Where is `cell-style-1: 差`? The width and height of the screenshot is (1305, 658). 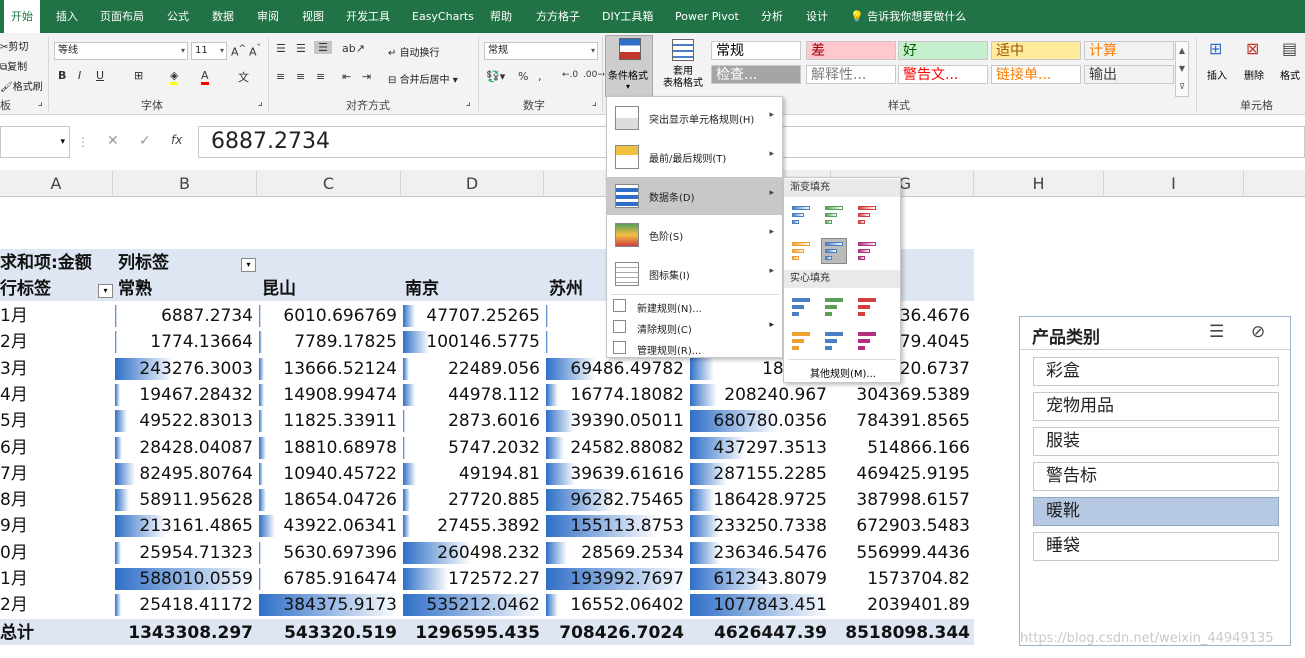
cell-style-1: 差 is located at coordinates (851, 50).